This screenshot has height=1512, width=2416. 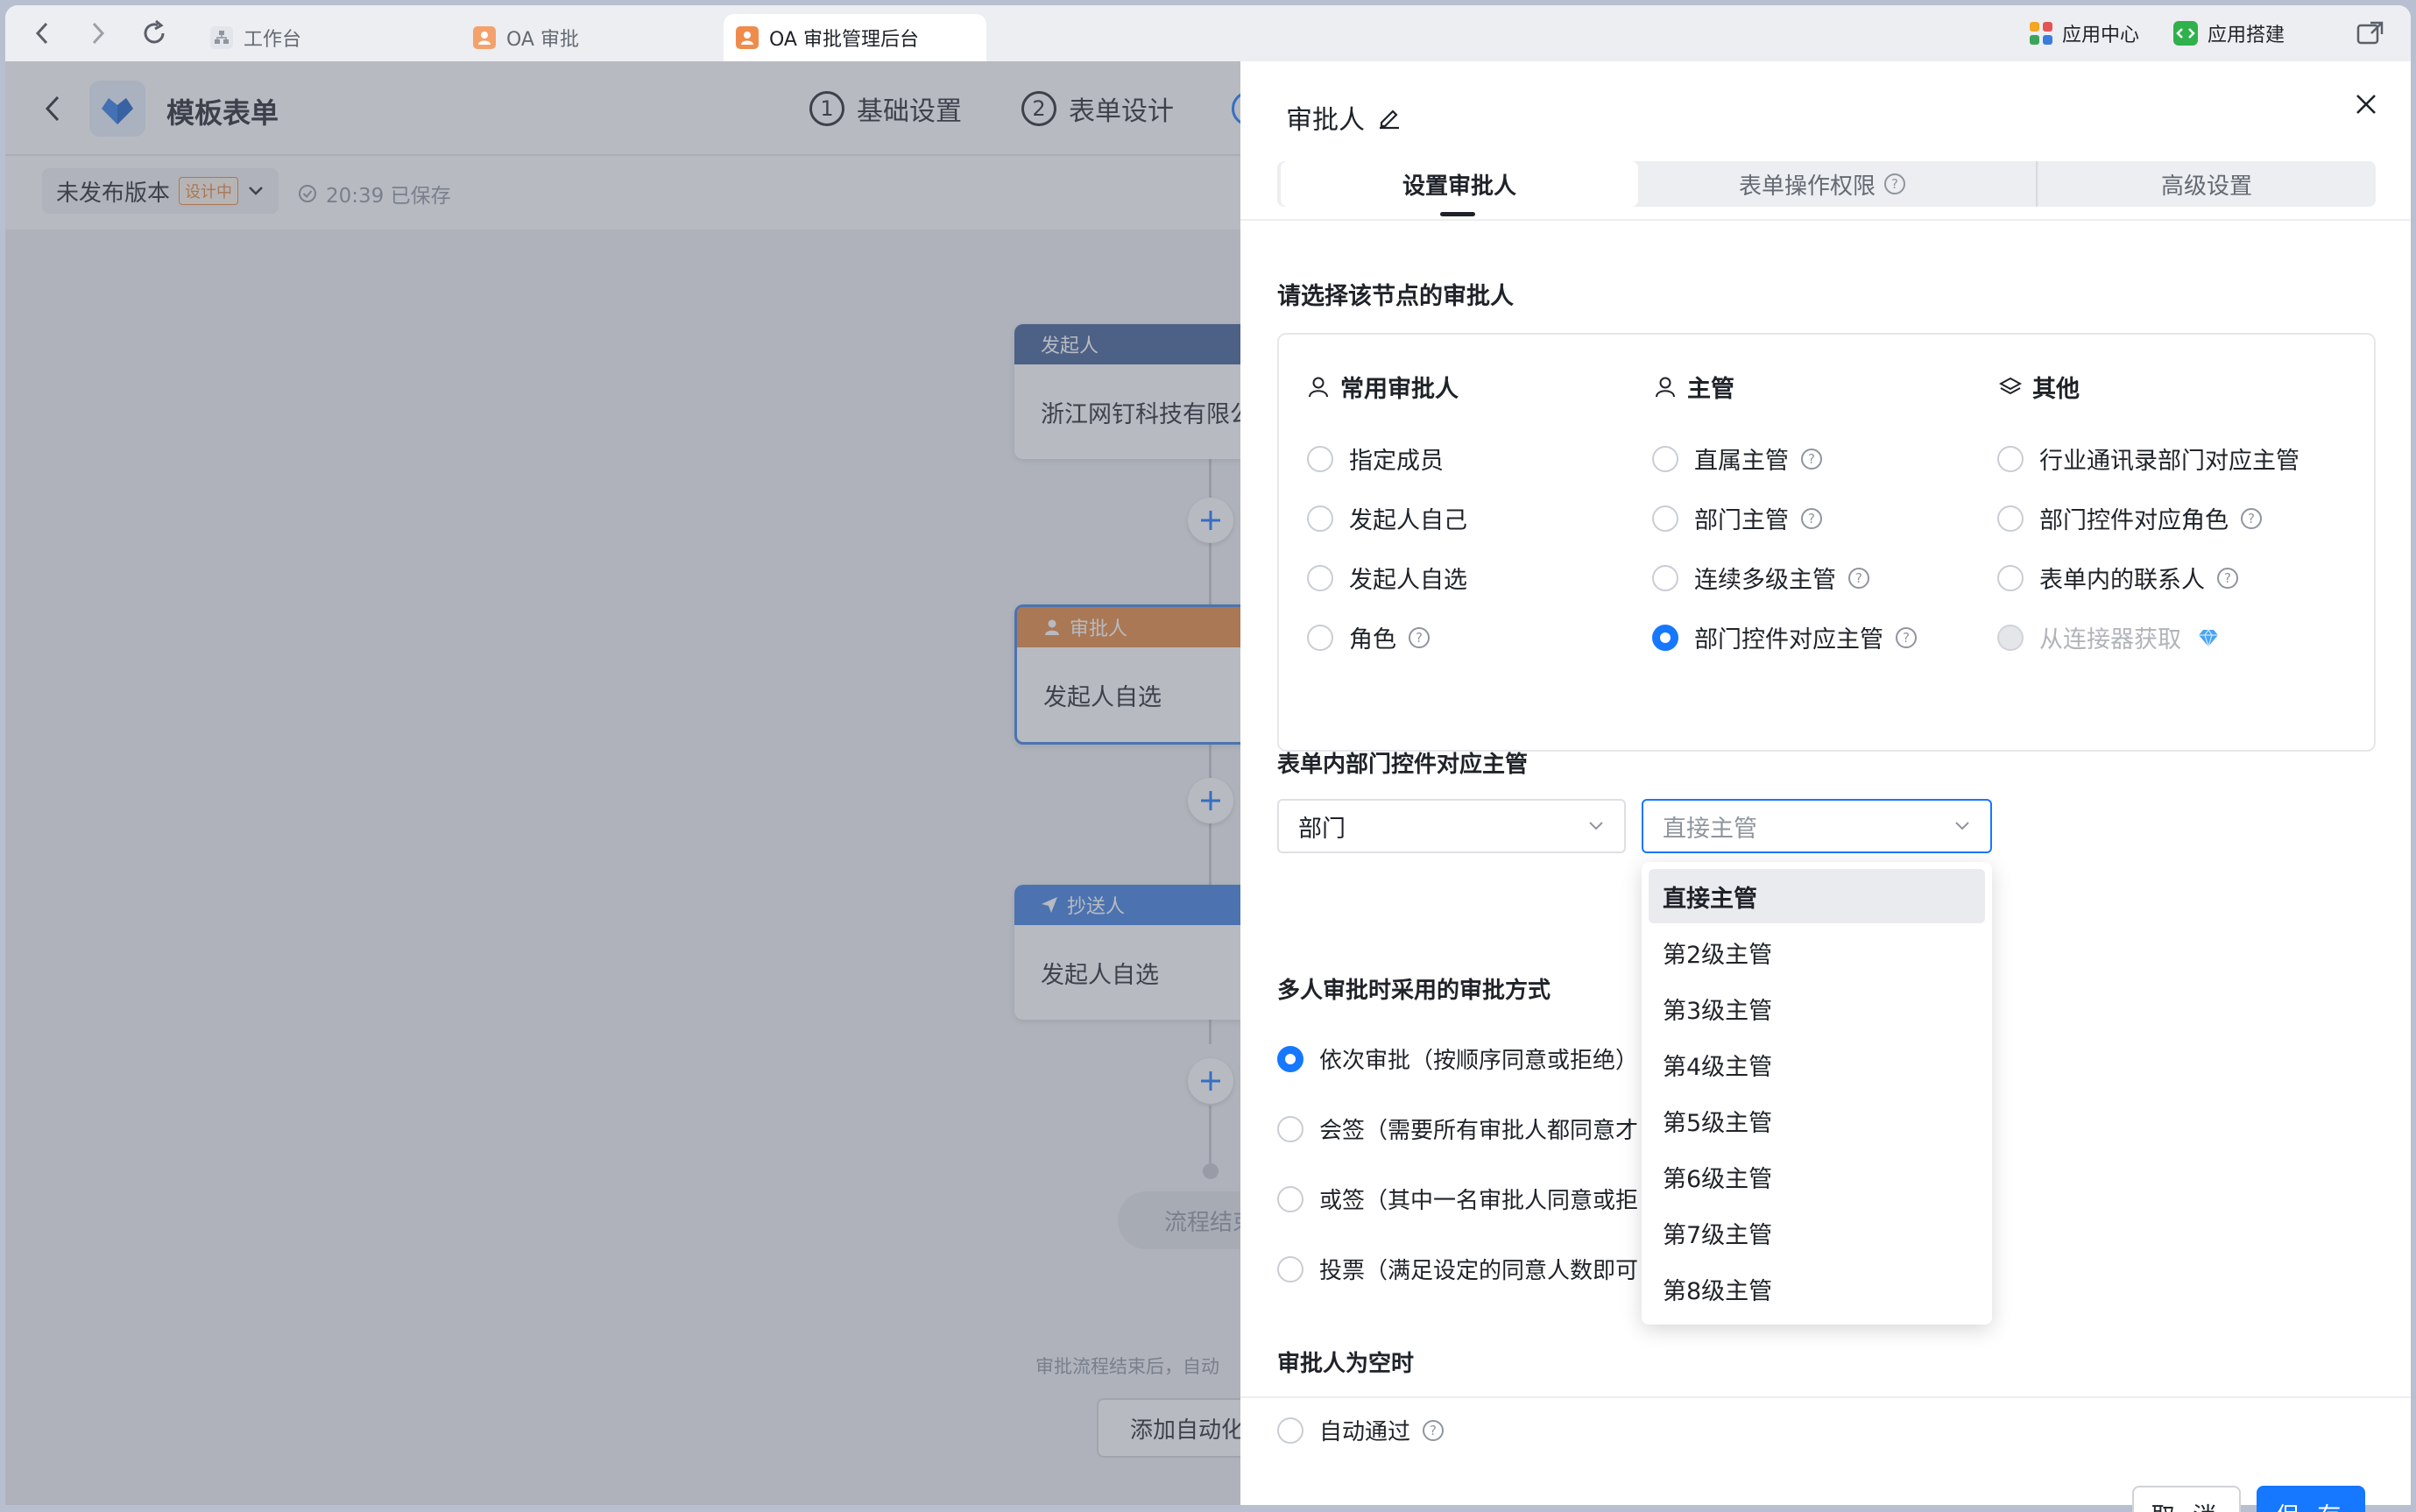 I want to click on dropdown-option-level6: 第6级主管, so click(x=1817, y=1176).